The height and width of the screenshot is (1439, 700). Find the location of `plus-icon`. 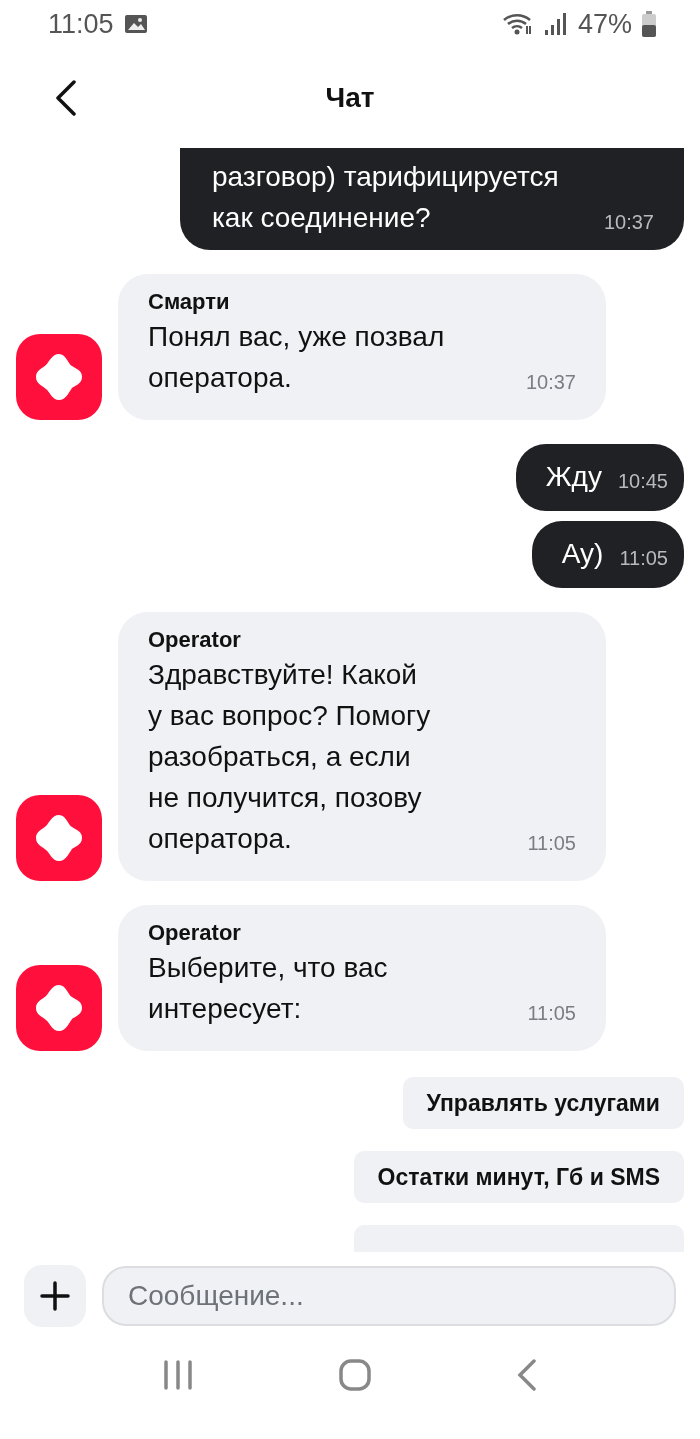

plus-icon is located at coordinates (55, 1296).